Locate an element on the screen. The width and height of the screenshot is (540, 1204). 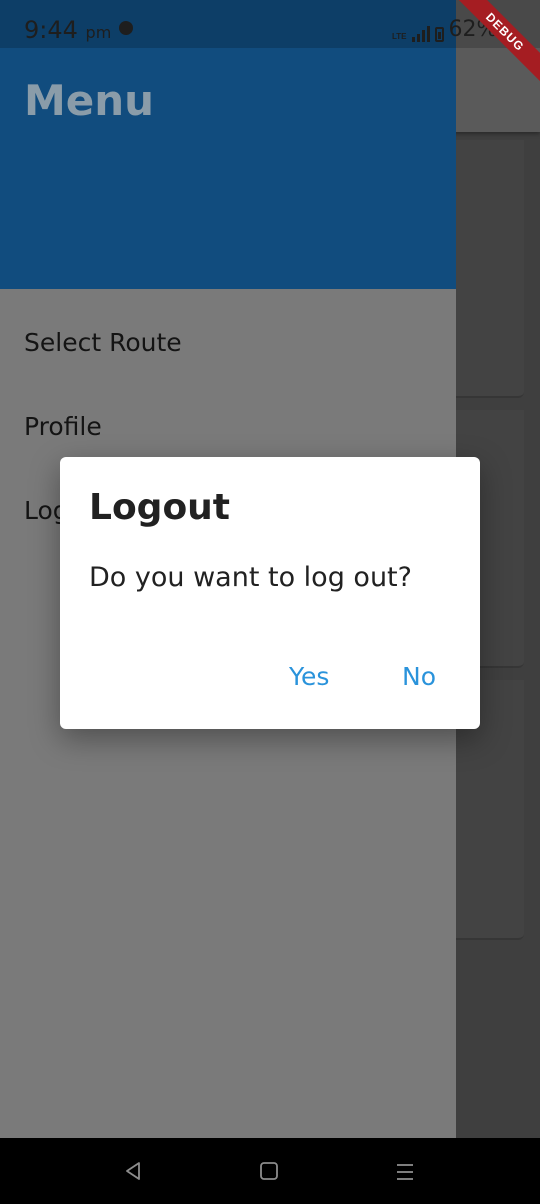
dialog-title: Logout is located at coordinates (160, 507).